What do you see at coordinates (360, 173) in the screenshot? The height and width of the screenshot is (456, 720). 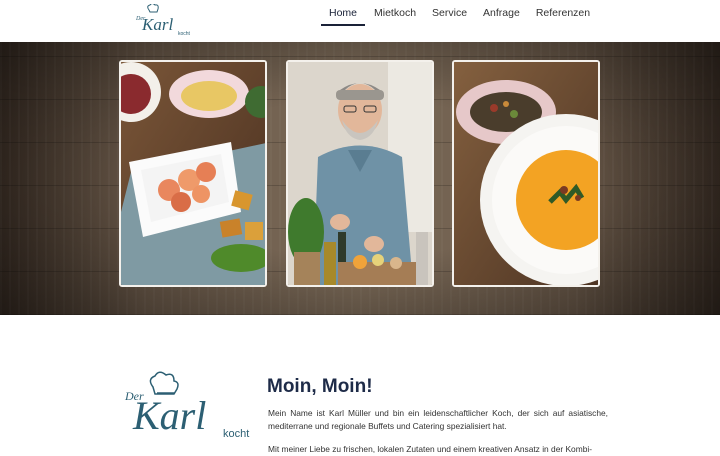 I see `chef-portrait-photo` at bounding box center [360, 173].